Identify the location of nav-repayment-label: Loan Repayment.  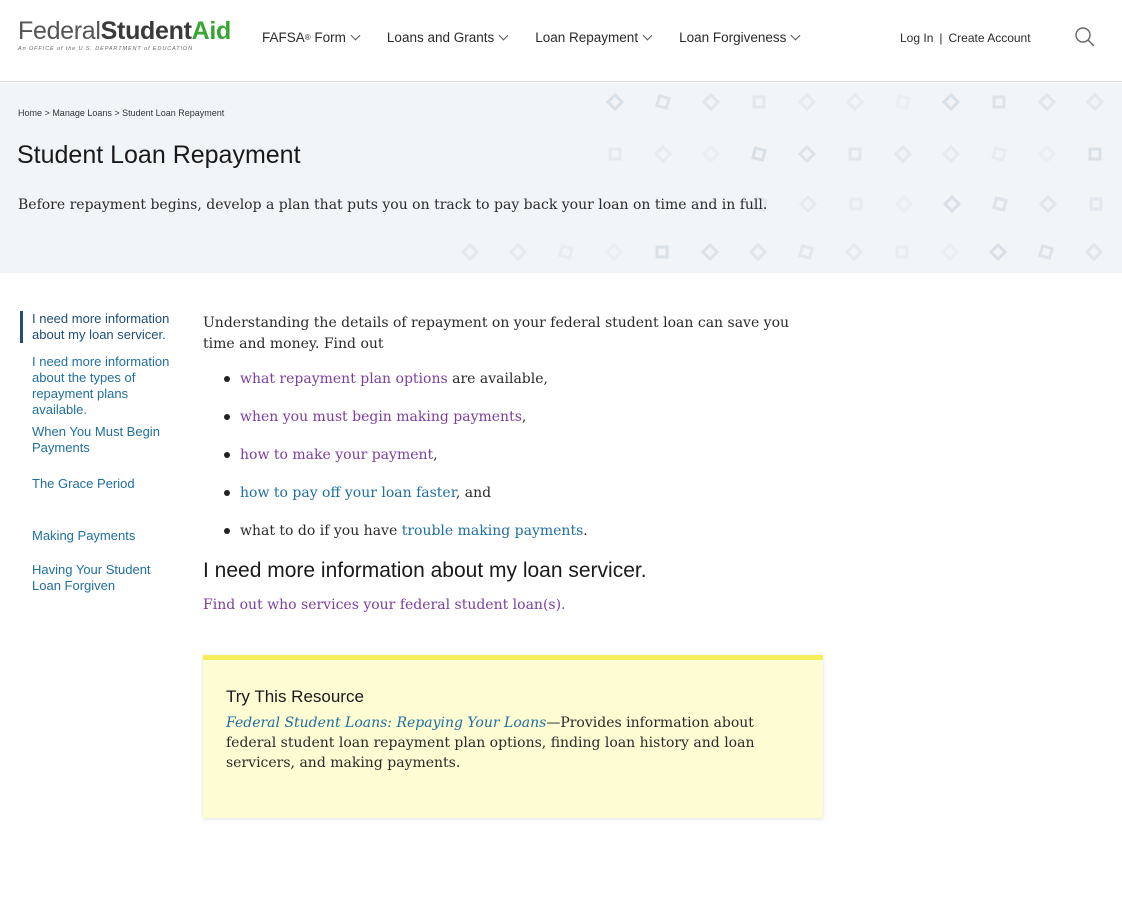
(587, 37).